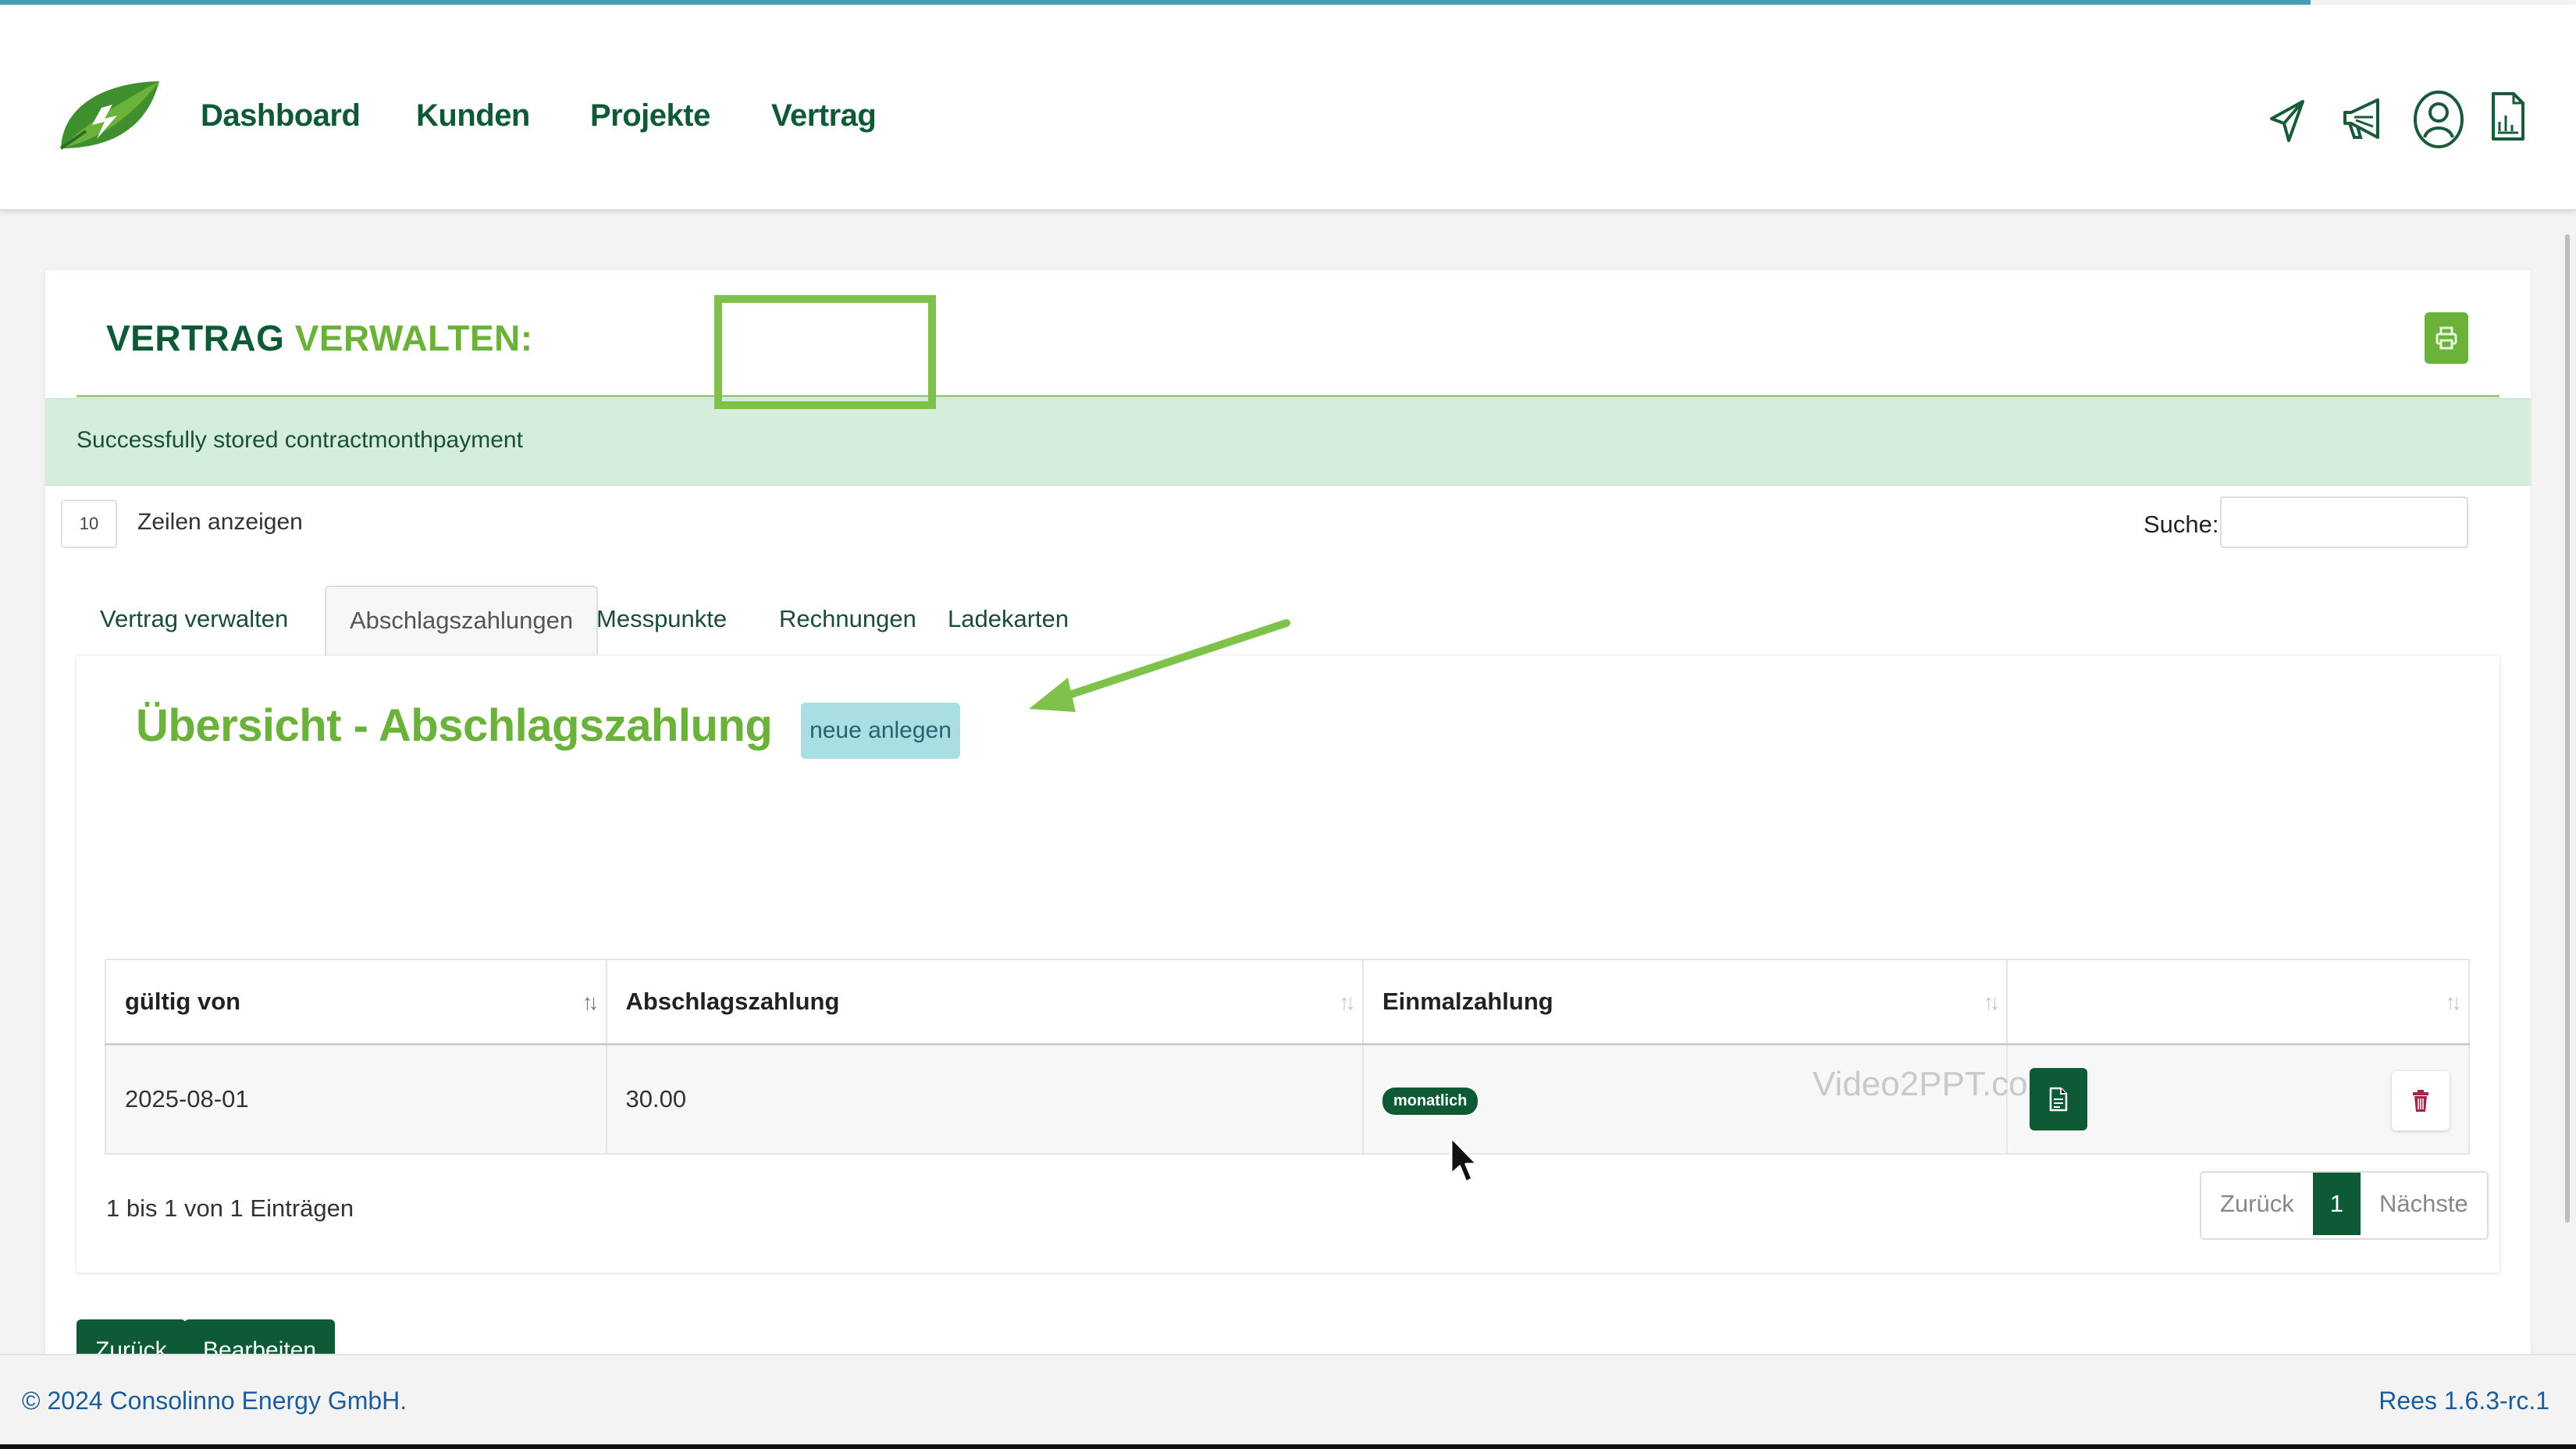 The width and height of the screenshot is (2576, 1449). I want to click on pagination-next: Nächste, so click(2424, 1204).